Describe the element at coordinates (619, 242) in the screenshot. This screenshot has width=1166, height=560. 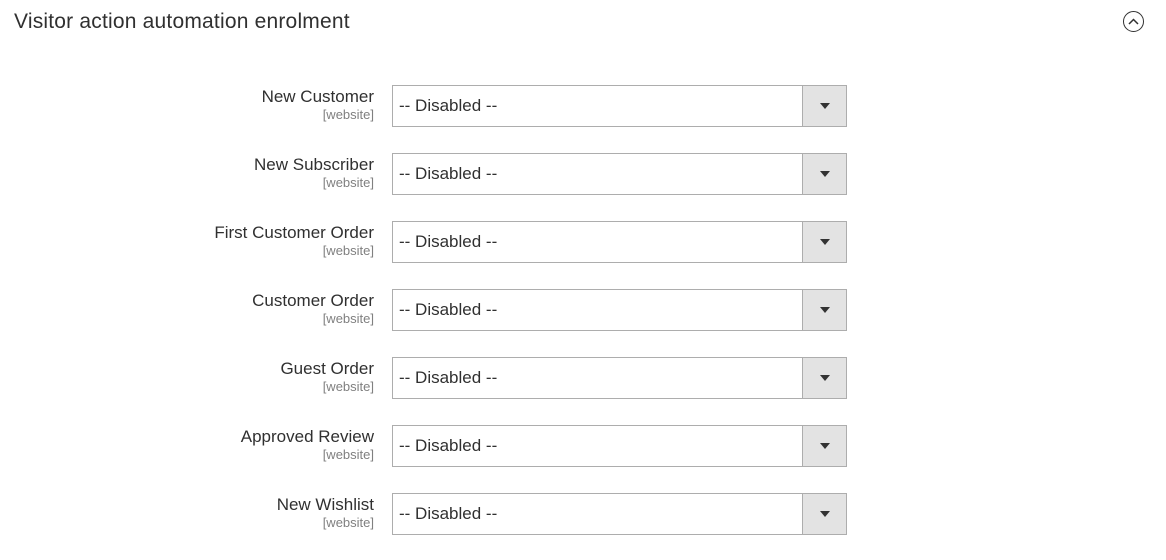
I see `first-customer-order-select: -- Disabled --` at that location.